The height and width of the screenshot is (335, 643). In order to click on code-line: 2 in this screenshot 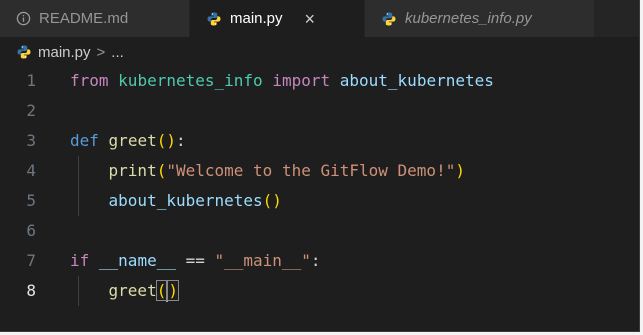, I will do `click(319, 111)`.